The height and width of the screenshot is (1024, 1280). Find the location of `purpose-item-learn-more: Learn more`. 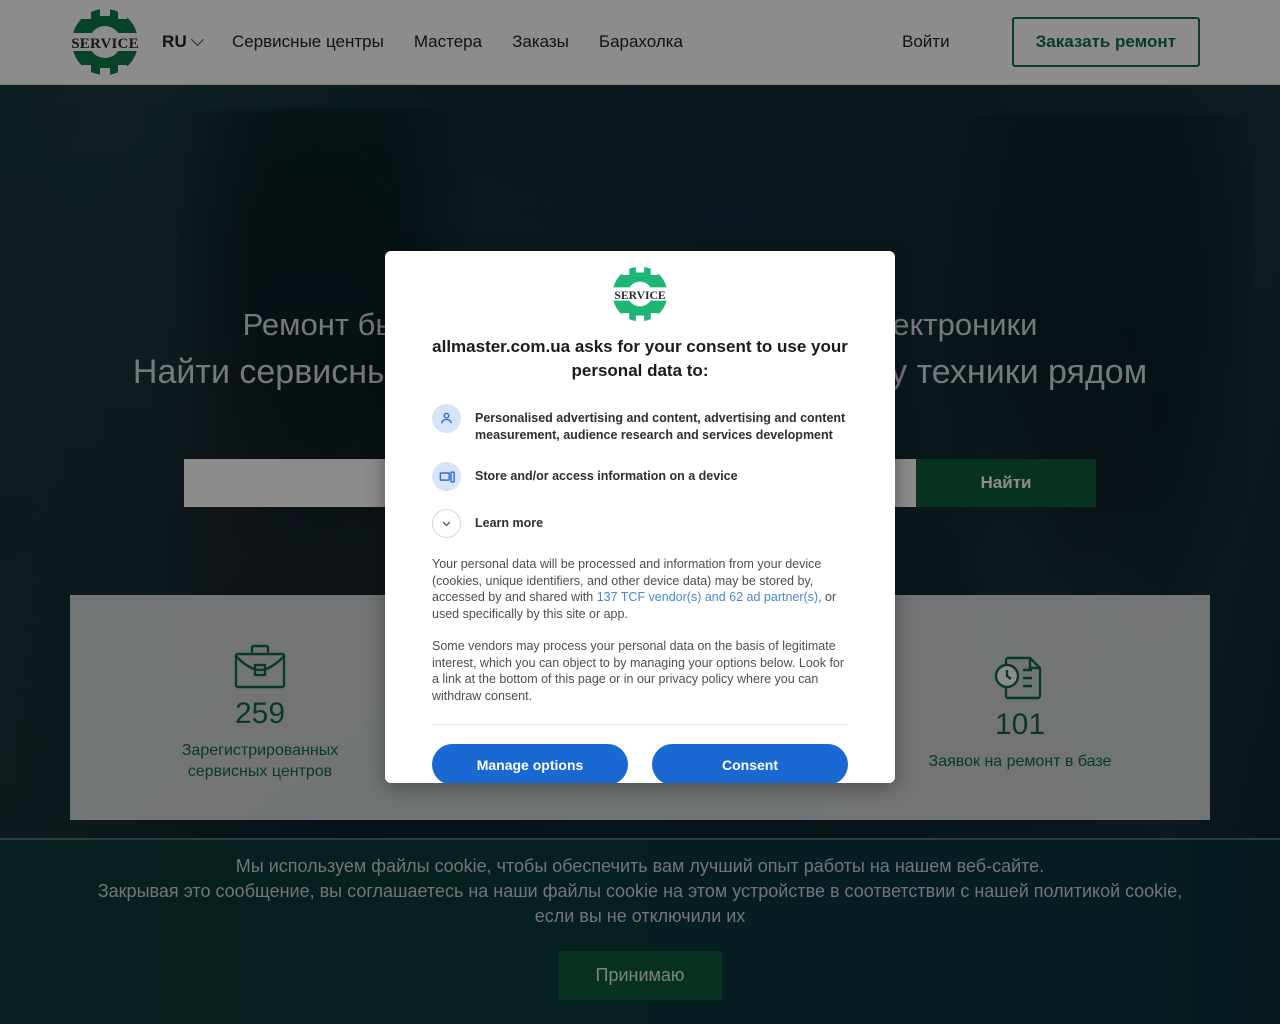

purpose-item-learn-more: Learn more is located at coordinates (640, 523).